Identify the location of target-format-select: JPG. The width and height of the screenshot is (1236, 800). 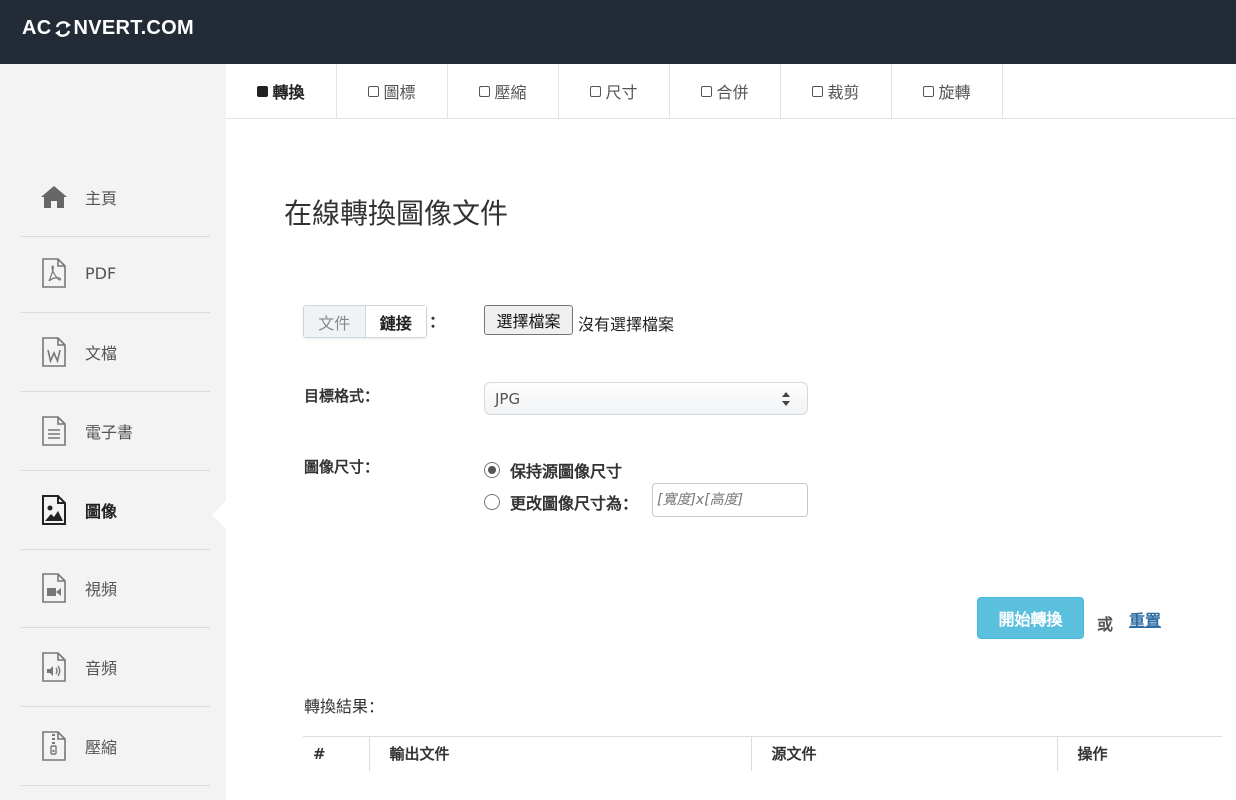
(646, 398).